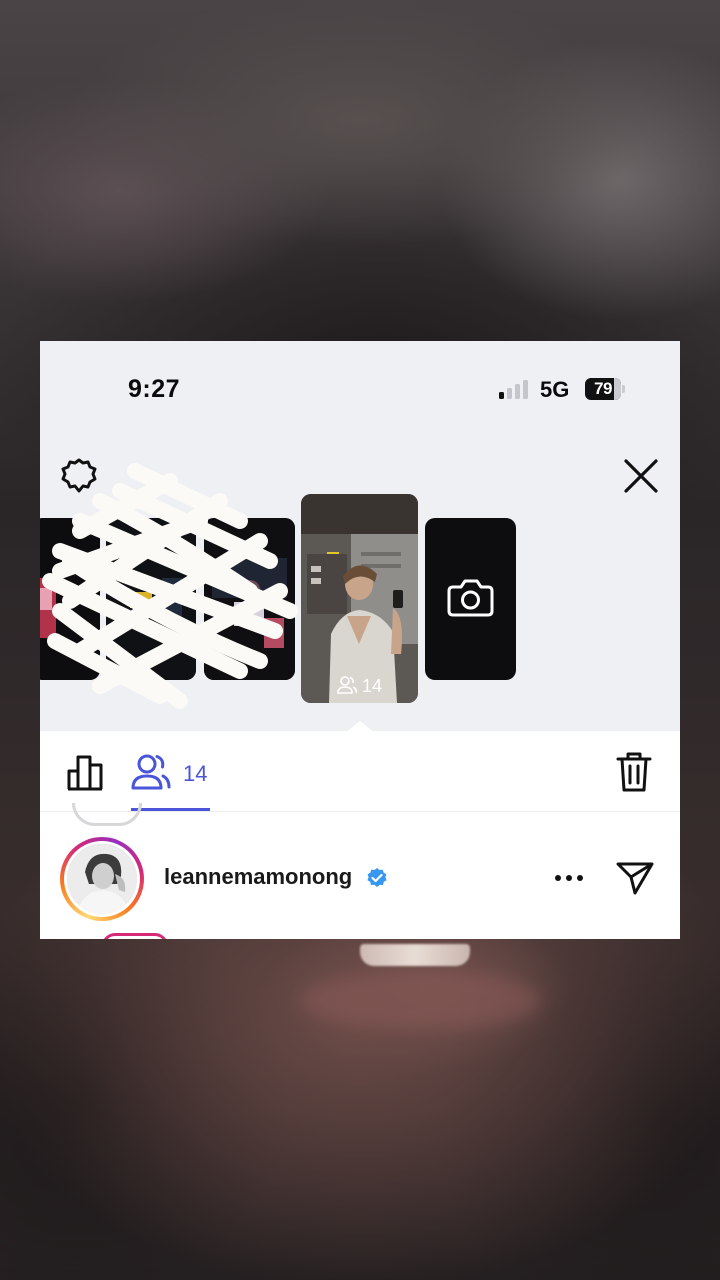 Image resolution: width=720 pixels, height=1280 pixels. I want to click on battery-level: 79, so click(603, 388).